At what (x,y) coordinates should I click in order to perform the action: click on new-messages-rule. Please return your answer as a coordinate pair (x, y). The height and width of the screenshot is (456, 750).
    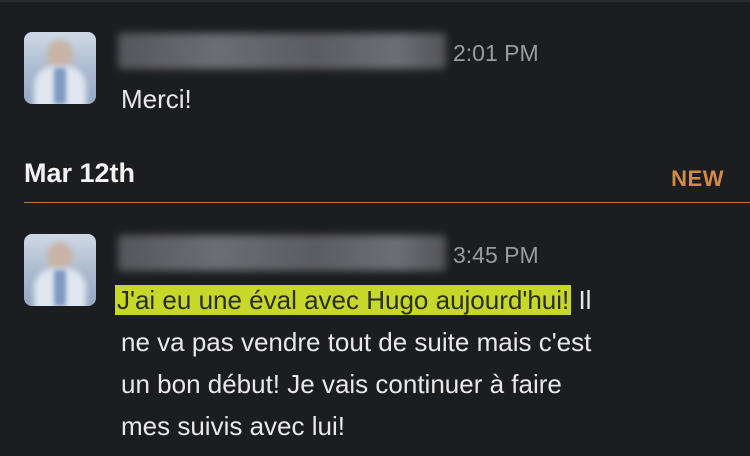
    Looking at the image, I should click on (387, 202).